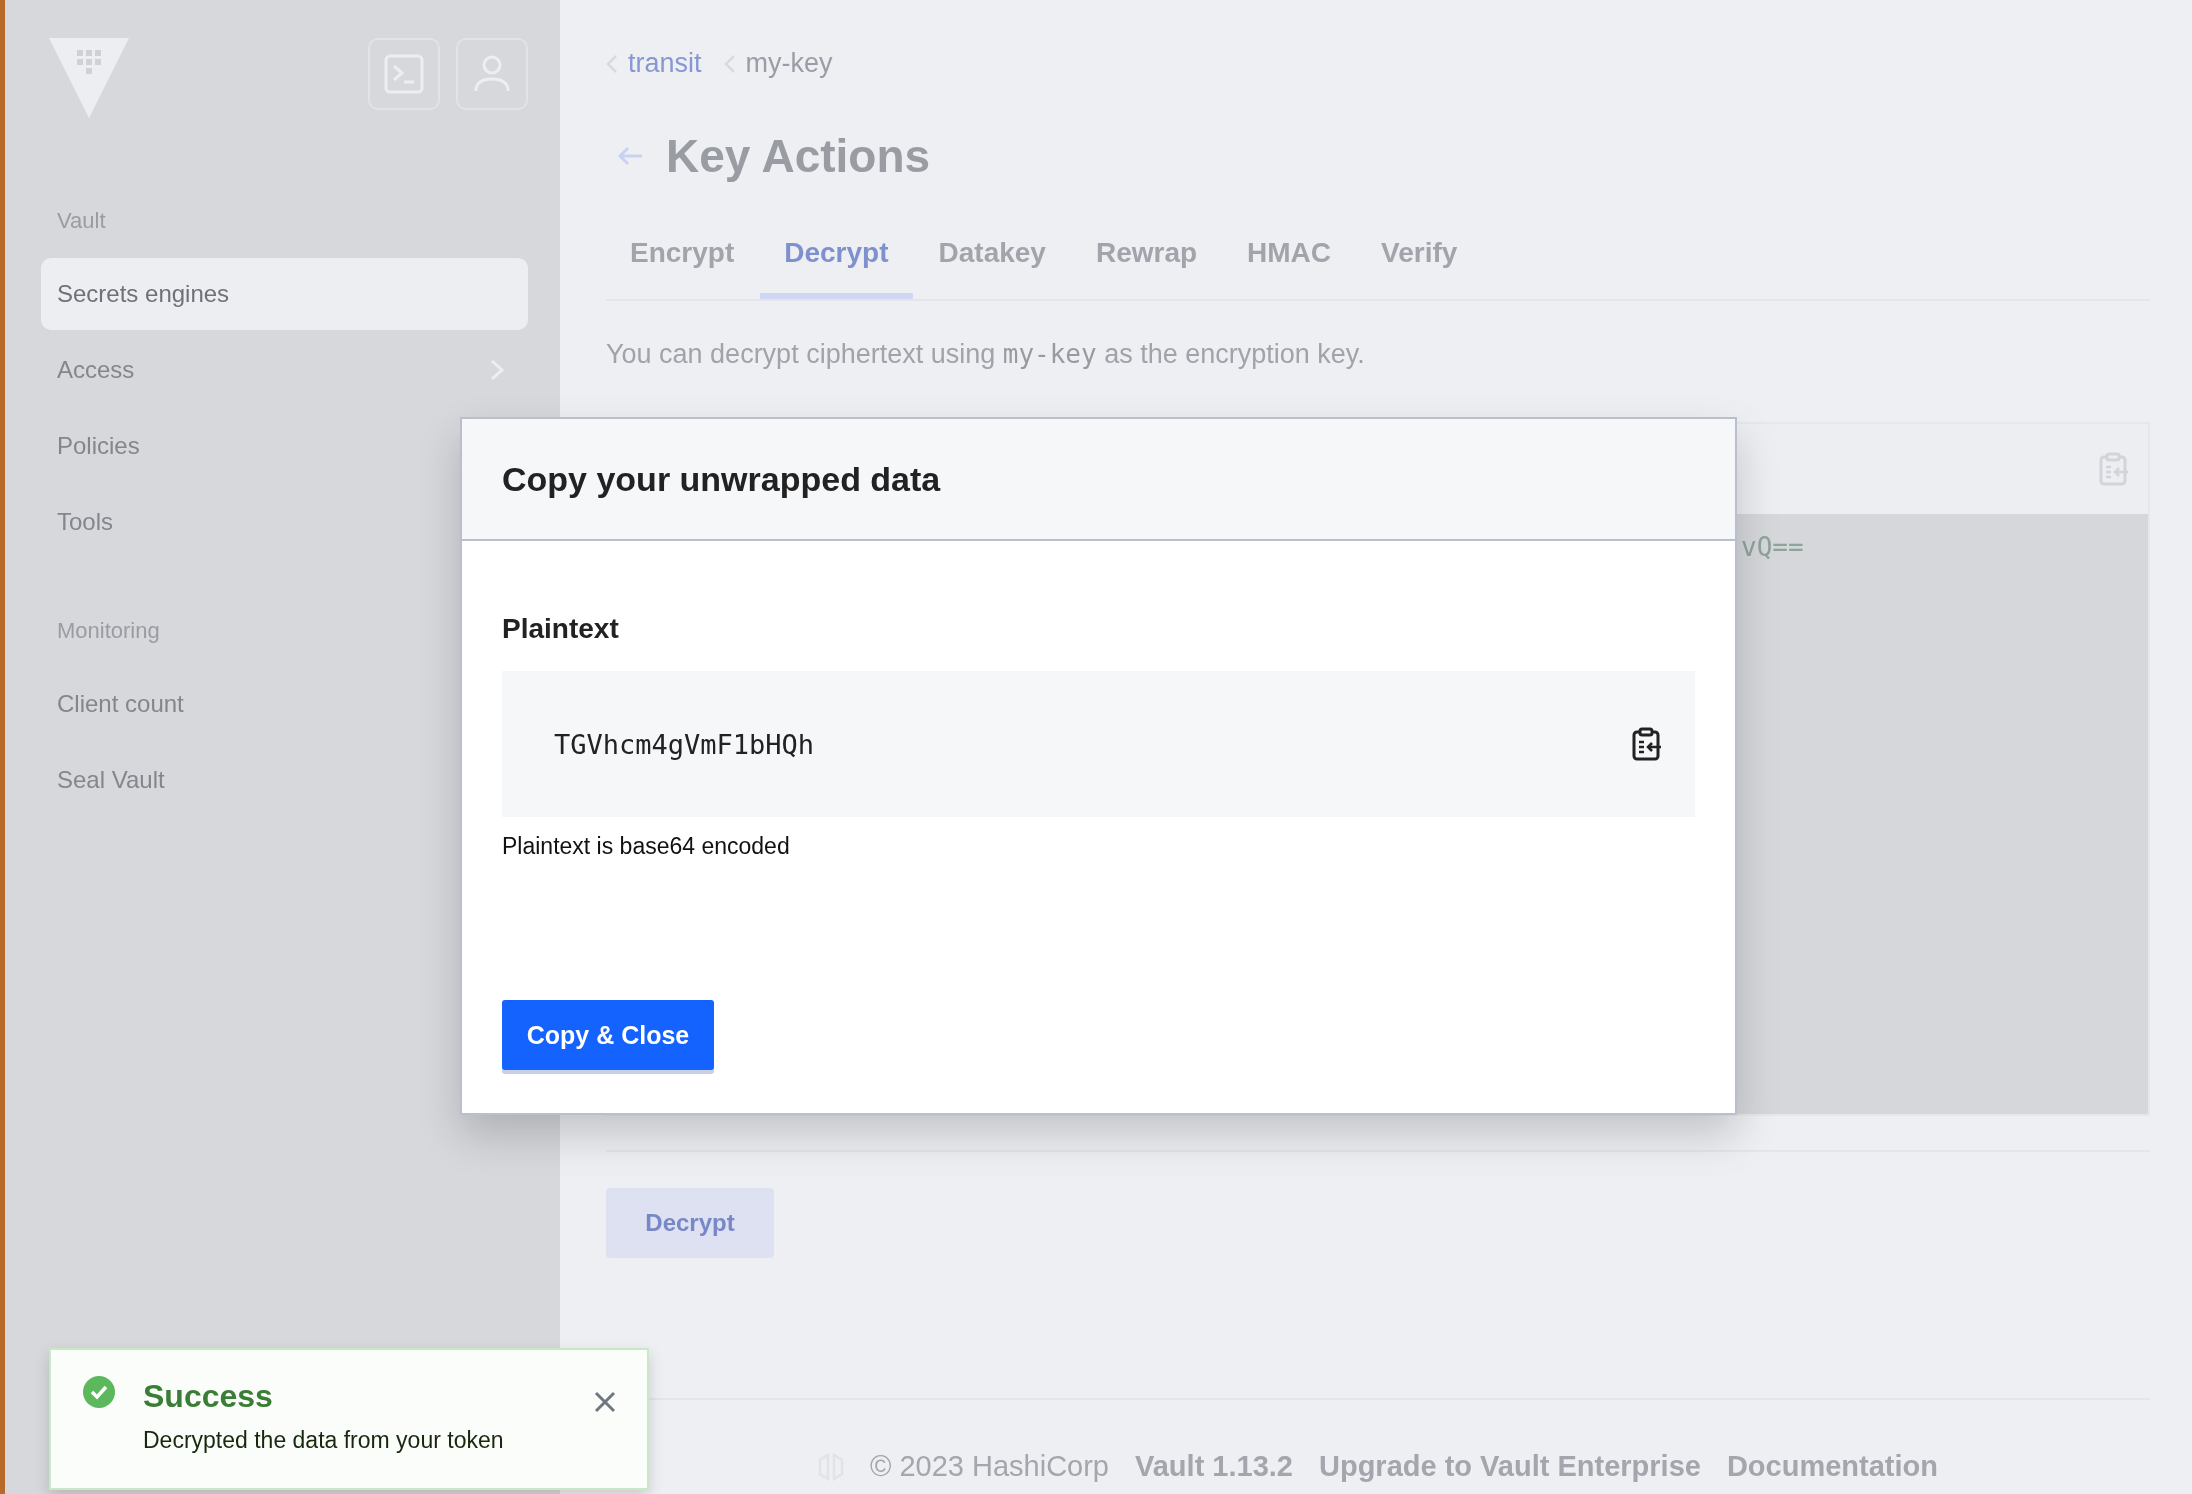  I want to click on breadcrumb-link: transit, so click(665, 63).